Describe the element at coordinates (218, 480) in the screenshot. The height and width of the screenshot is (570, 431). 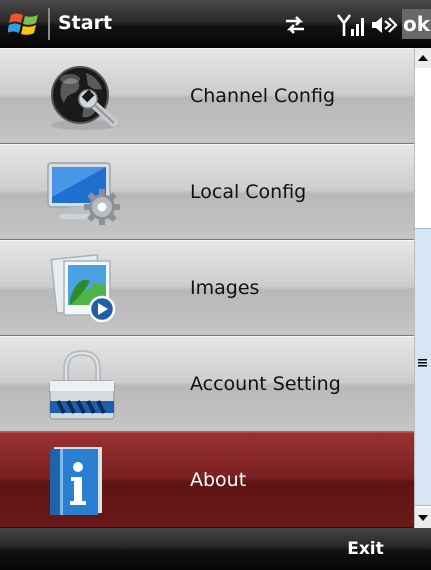
I see `menu-item-label: About` at that location.